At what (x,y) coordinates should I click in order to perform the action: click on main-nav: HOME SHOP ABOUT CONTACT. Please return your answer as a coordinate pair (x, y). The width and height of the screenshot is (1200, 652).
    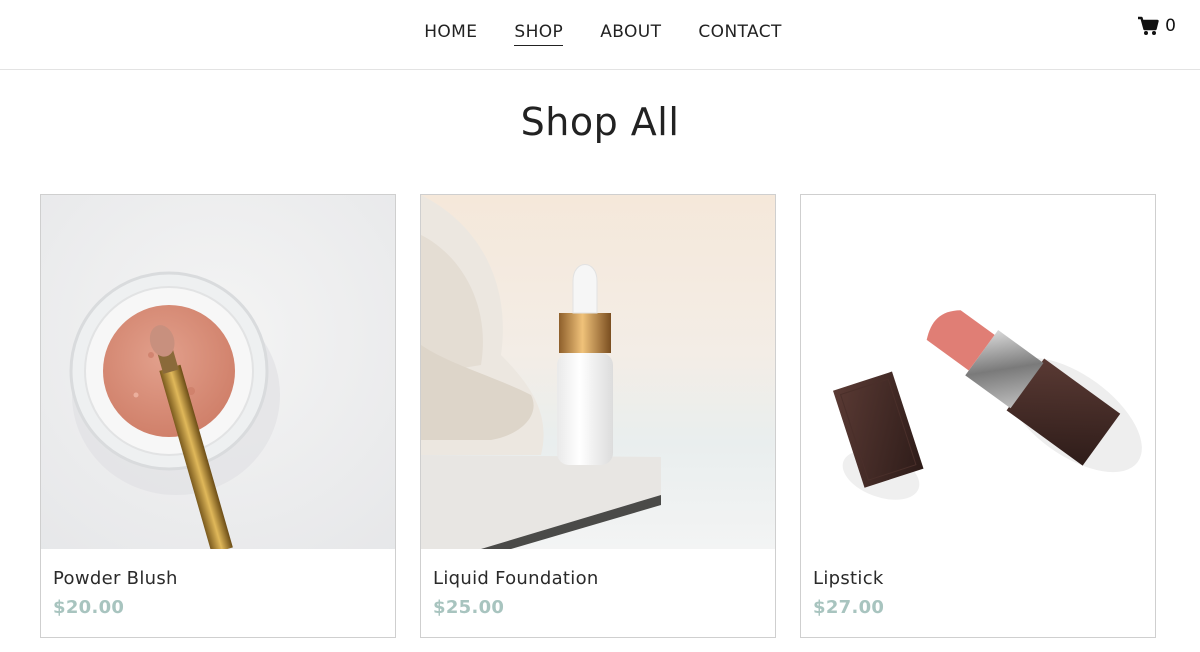
    Looking at the image, I should click on (600, 33).